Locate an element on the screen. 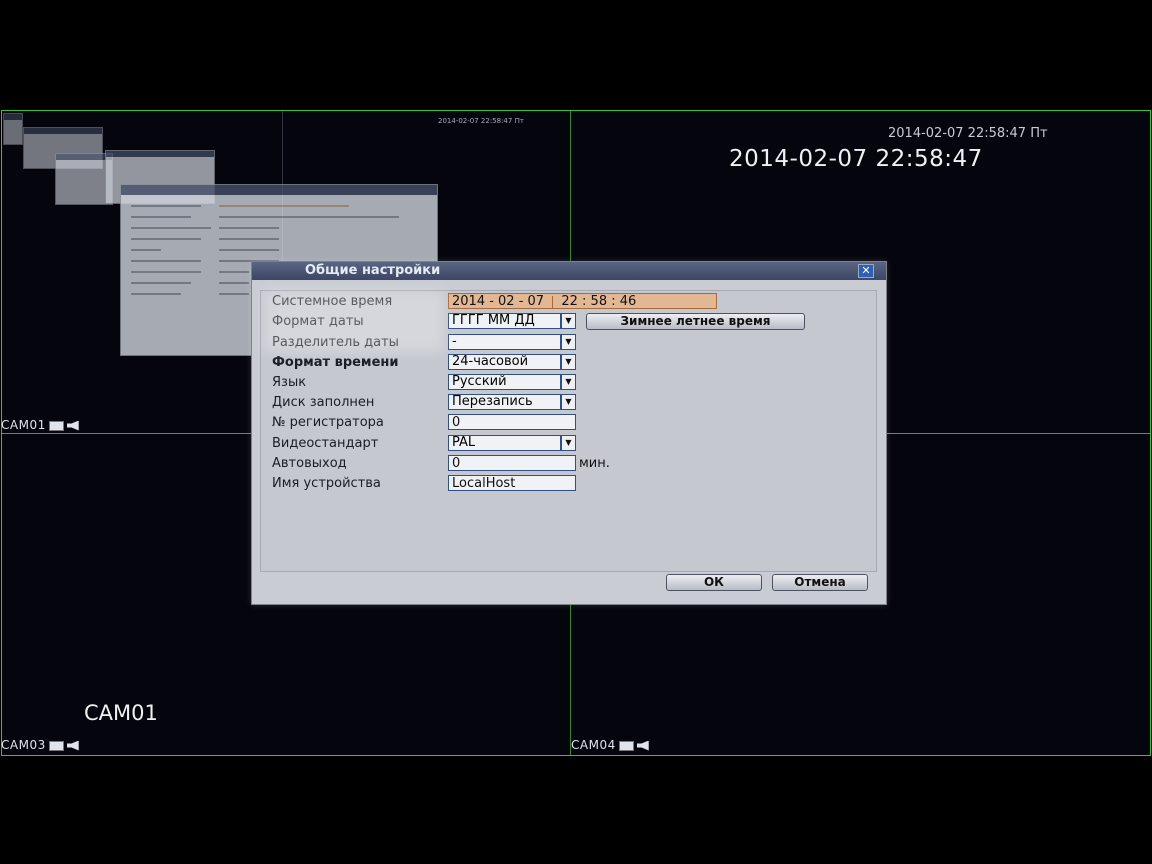 The image size is (1152, 864). osd-big-timestamp: 2014-02-07 22:58:47 is located at coordinates (856, 159).